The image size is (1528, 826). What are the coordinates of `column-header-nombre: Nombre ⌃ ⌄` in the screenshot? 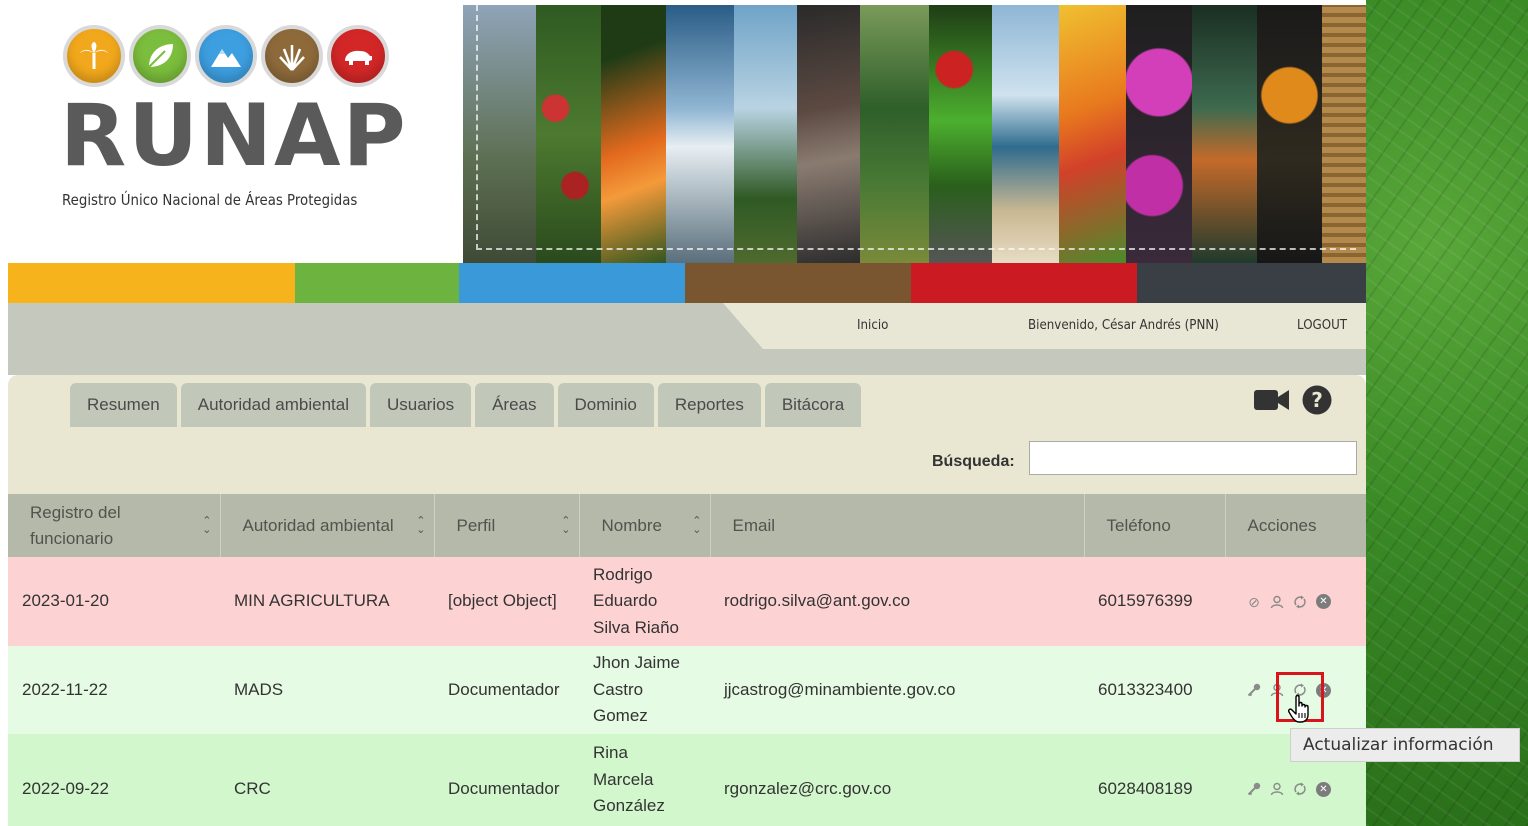 It's located at (645, 525).